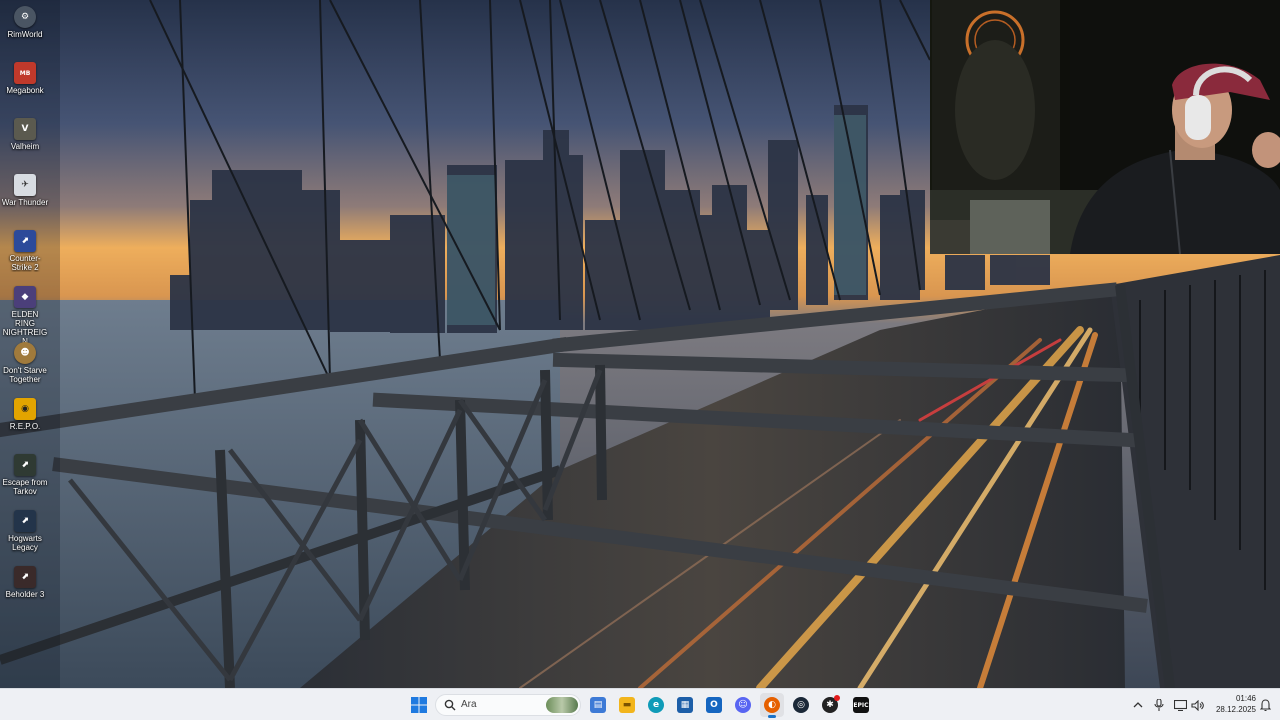 The image size is (1280, 720). Describe the element at coordinates (25, 421) in the screenshot. I see `desktop-shortcut-repo: ◉ R.E.P.O.` at that location.